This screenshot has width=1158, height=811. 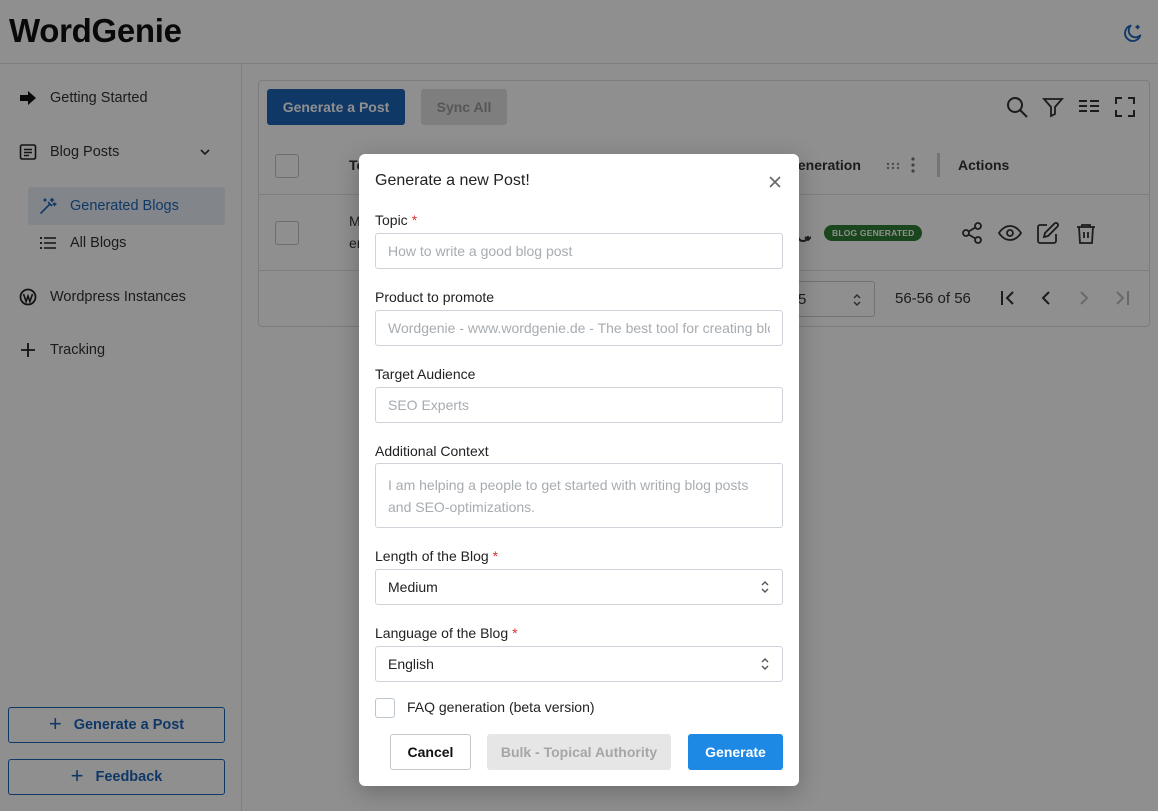 What do you see at coordinates (425, 374) in the screenshot?
I see `audience-label: Target Audience` at bounding box center [425, 374].